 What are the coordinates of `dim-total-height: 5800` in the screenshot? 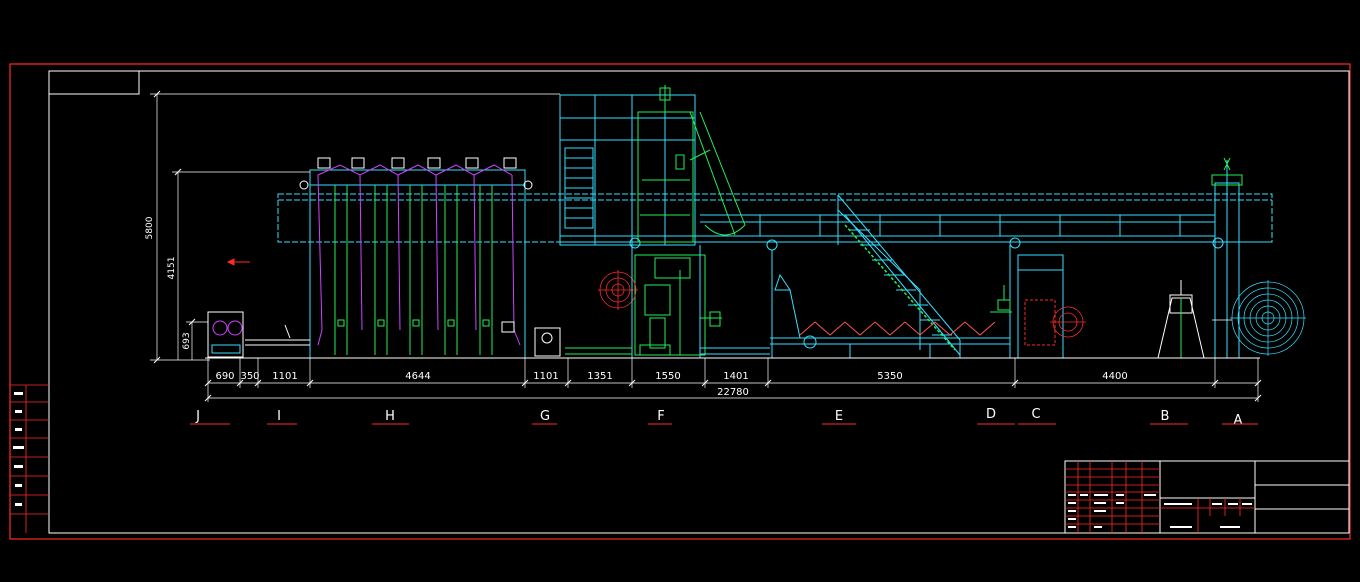 It's located at (150, 227).